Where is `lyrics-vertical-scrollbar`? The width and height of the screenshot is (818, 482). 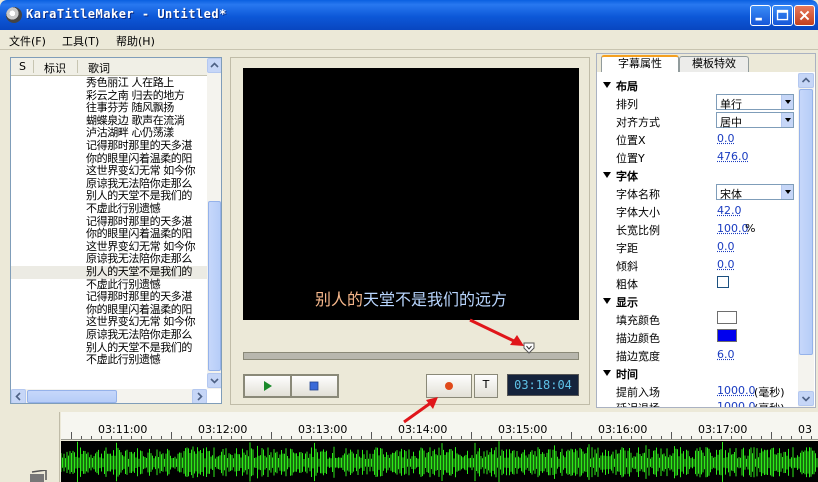 lyrics-vertical-scrollbar is located at coordinates (214, 223).